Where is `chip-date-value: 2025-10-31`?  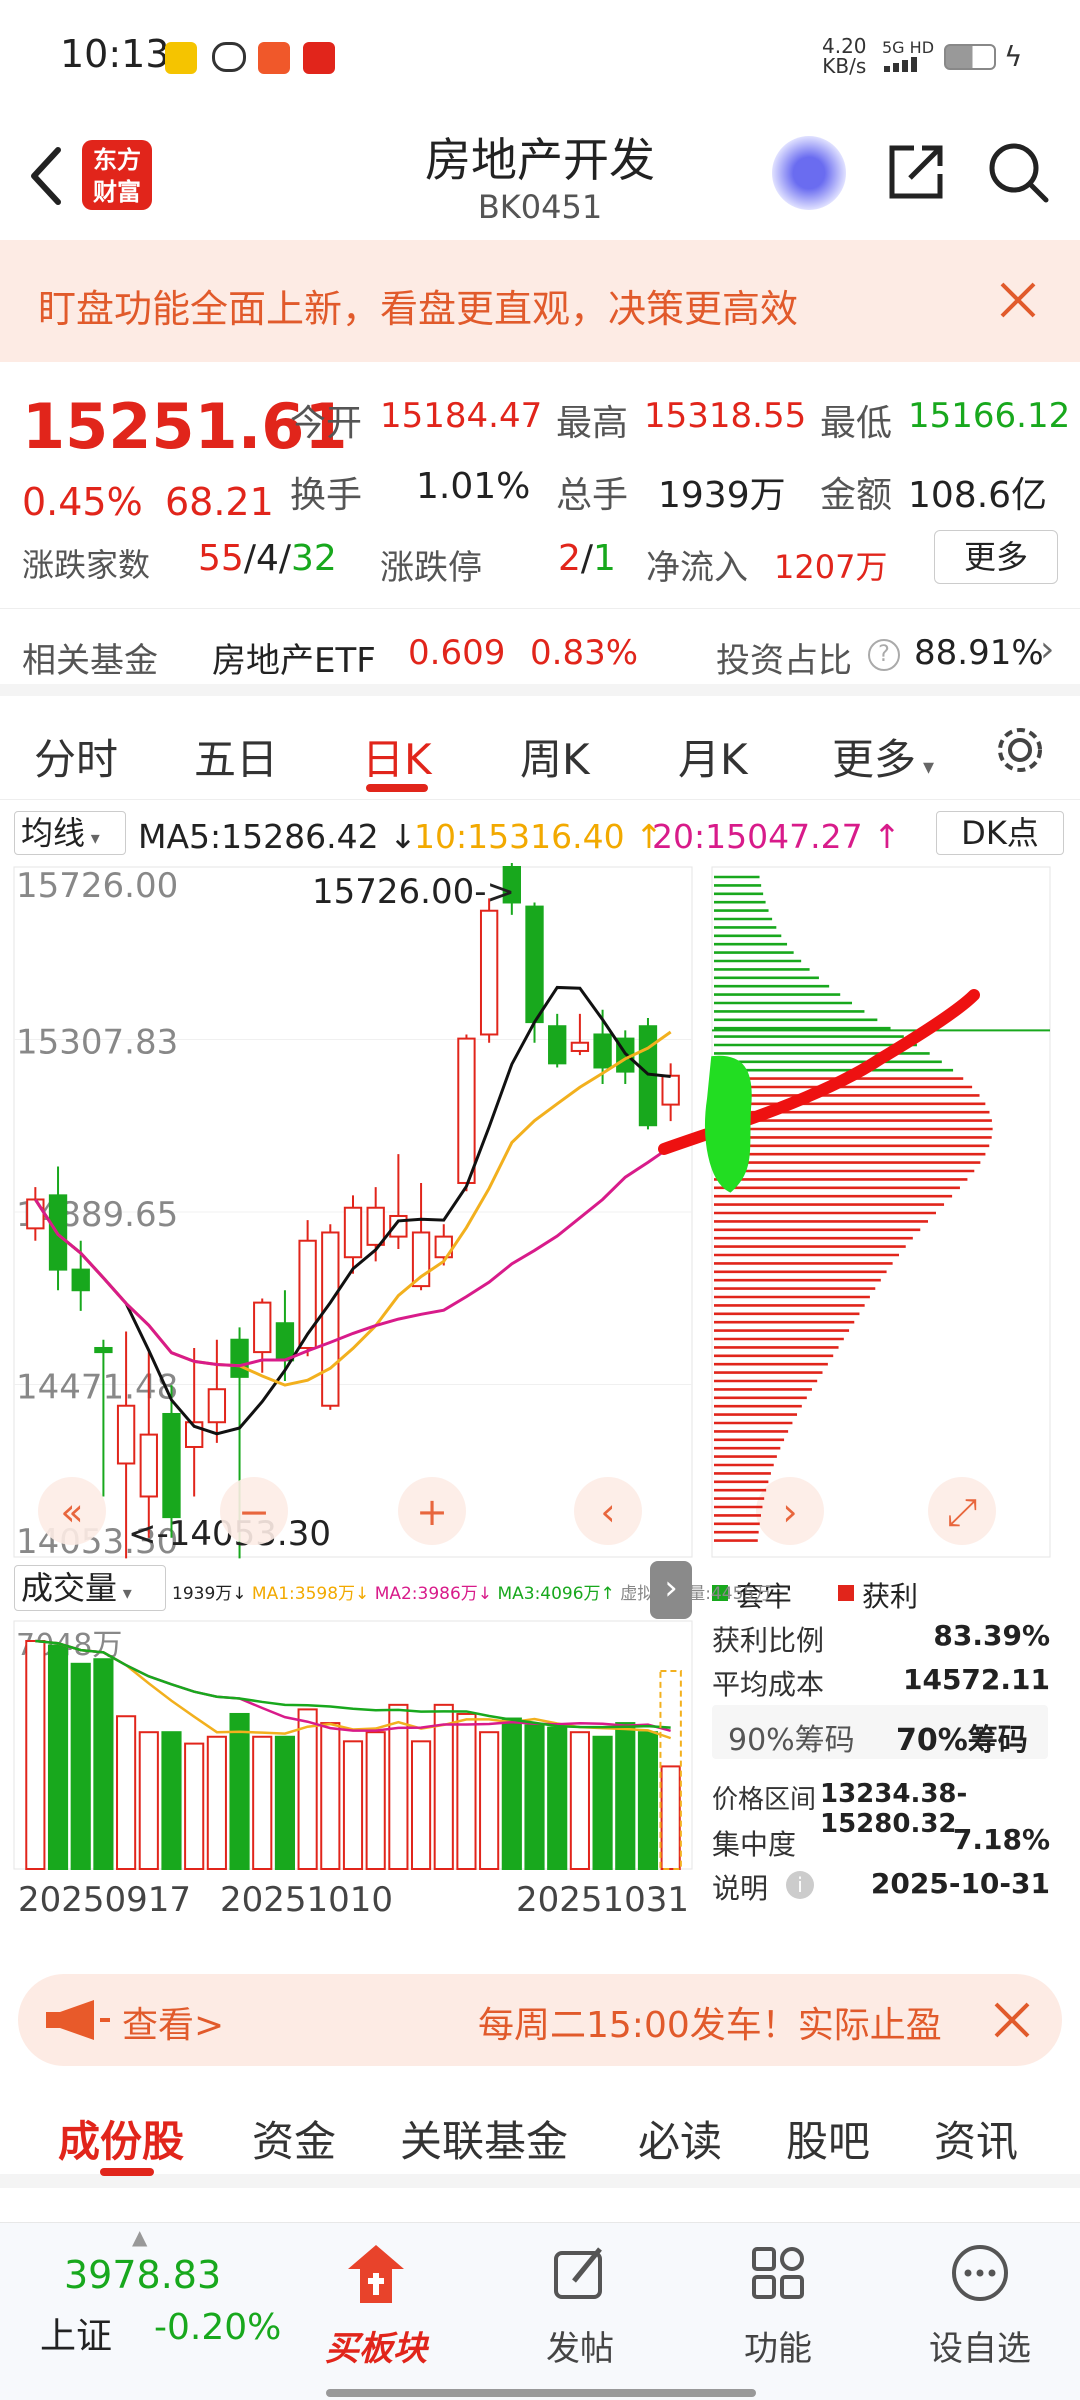
chip-date-value: 2025-10-31 is located at coordinates (960, 1883).